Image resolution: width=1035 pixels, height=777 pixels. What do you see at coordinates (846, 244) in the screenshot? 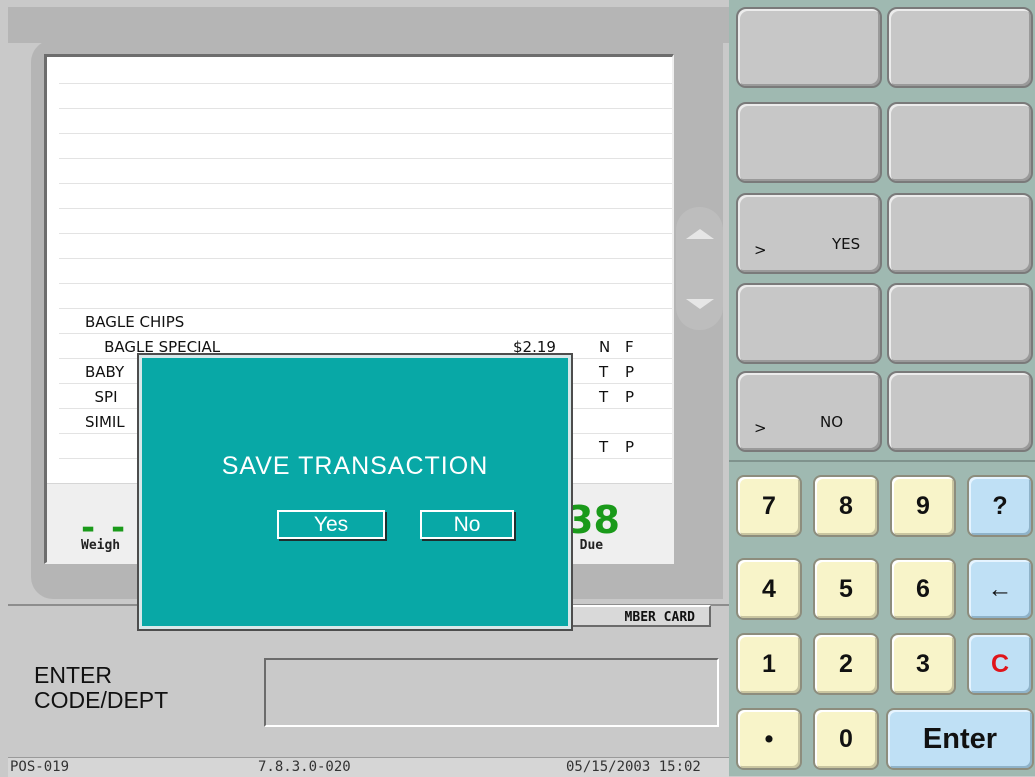
I see `function-key-label: YES` at bounding box center [846, 244].